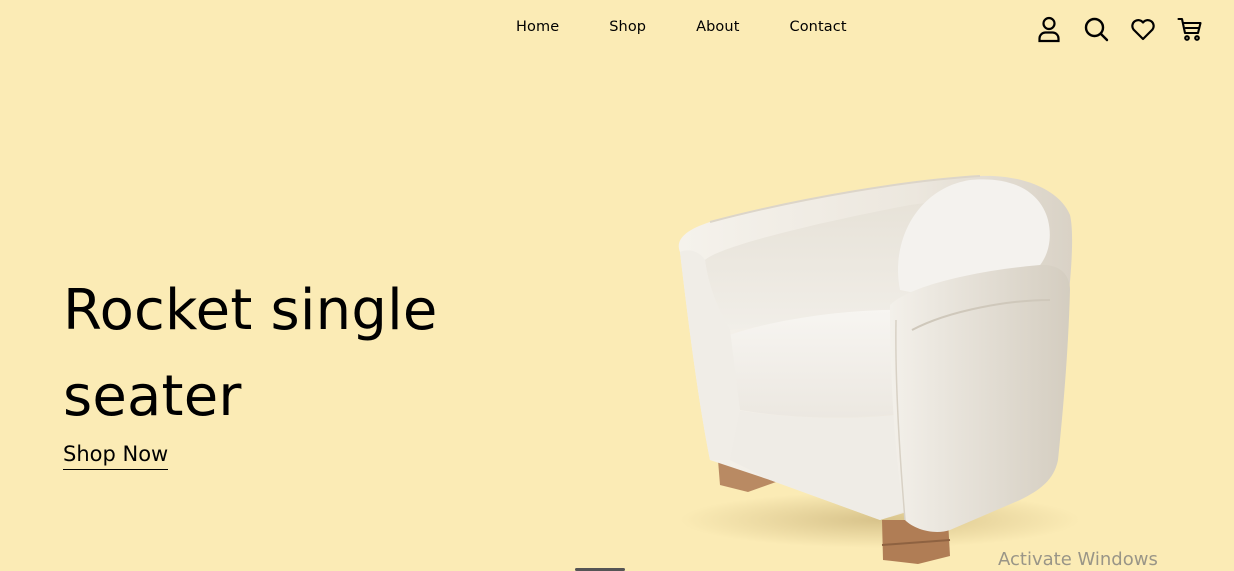 The image size is (1234, 571). I want to click on search-icon, so click(1096, 29).